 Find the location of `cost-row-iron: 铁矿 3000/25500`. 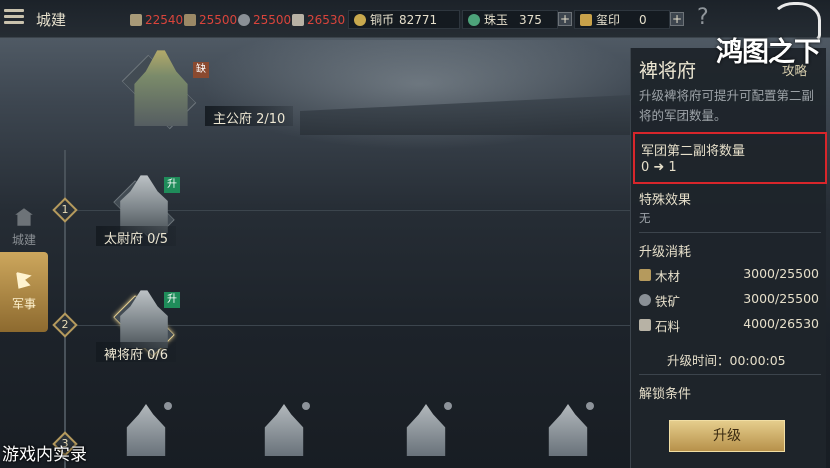

cost-row-iron: 铁矿 3000/25500 is located at coordinates (729, 300).